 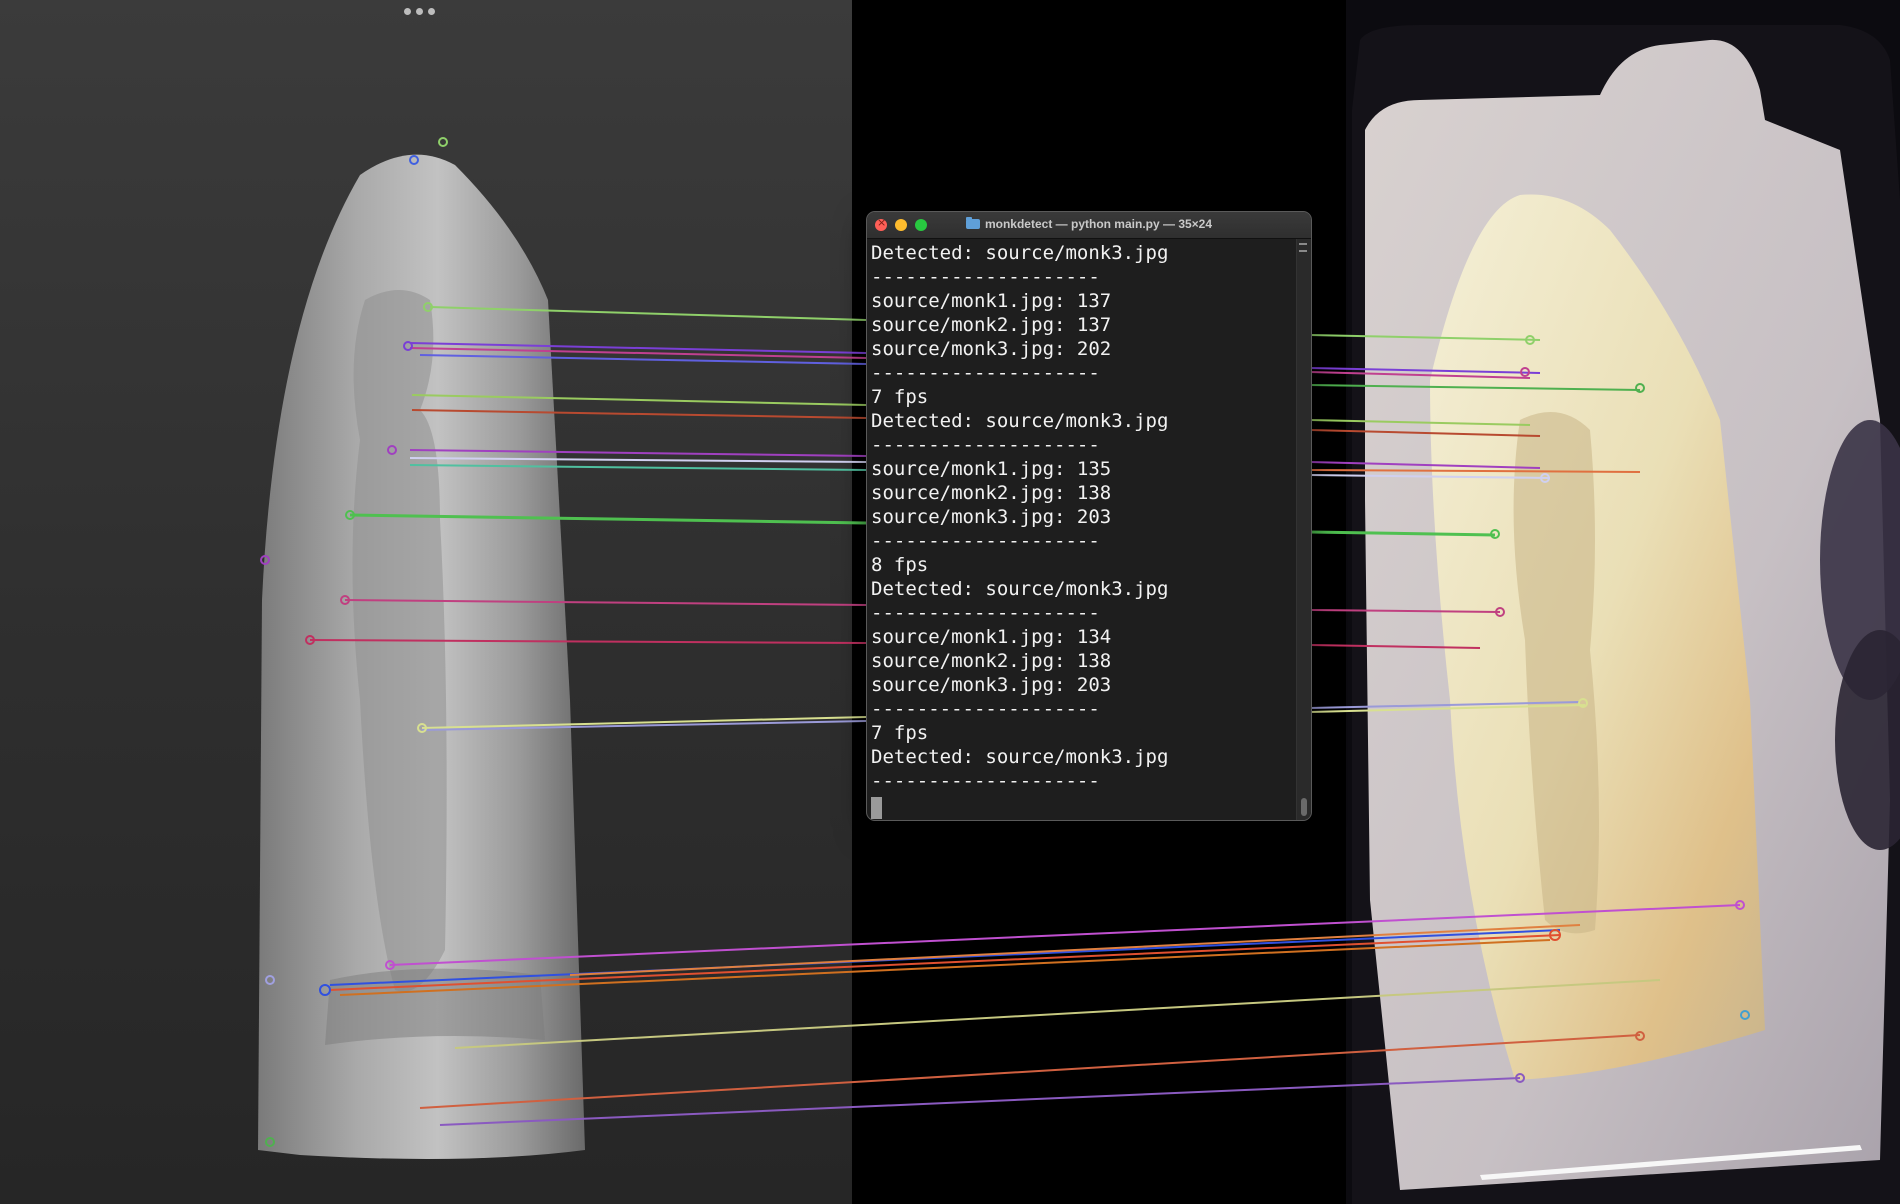 I want to click on text-cursor, so click(x=876, y=808).